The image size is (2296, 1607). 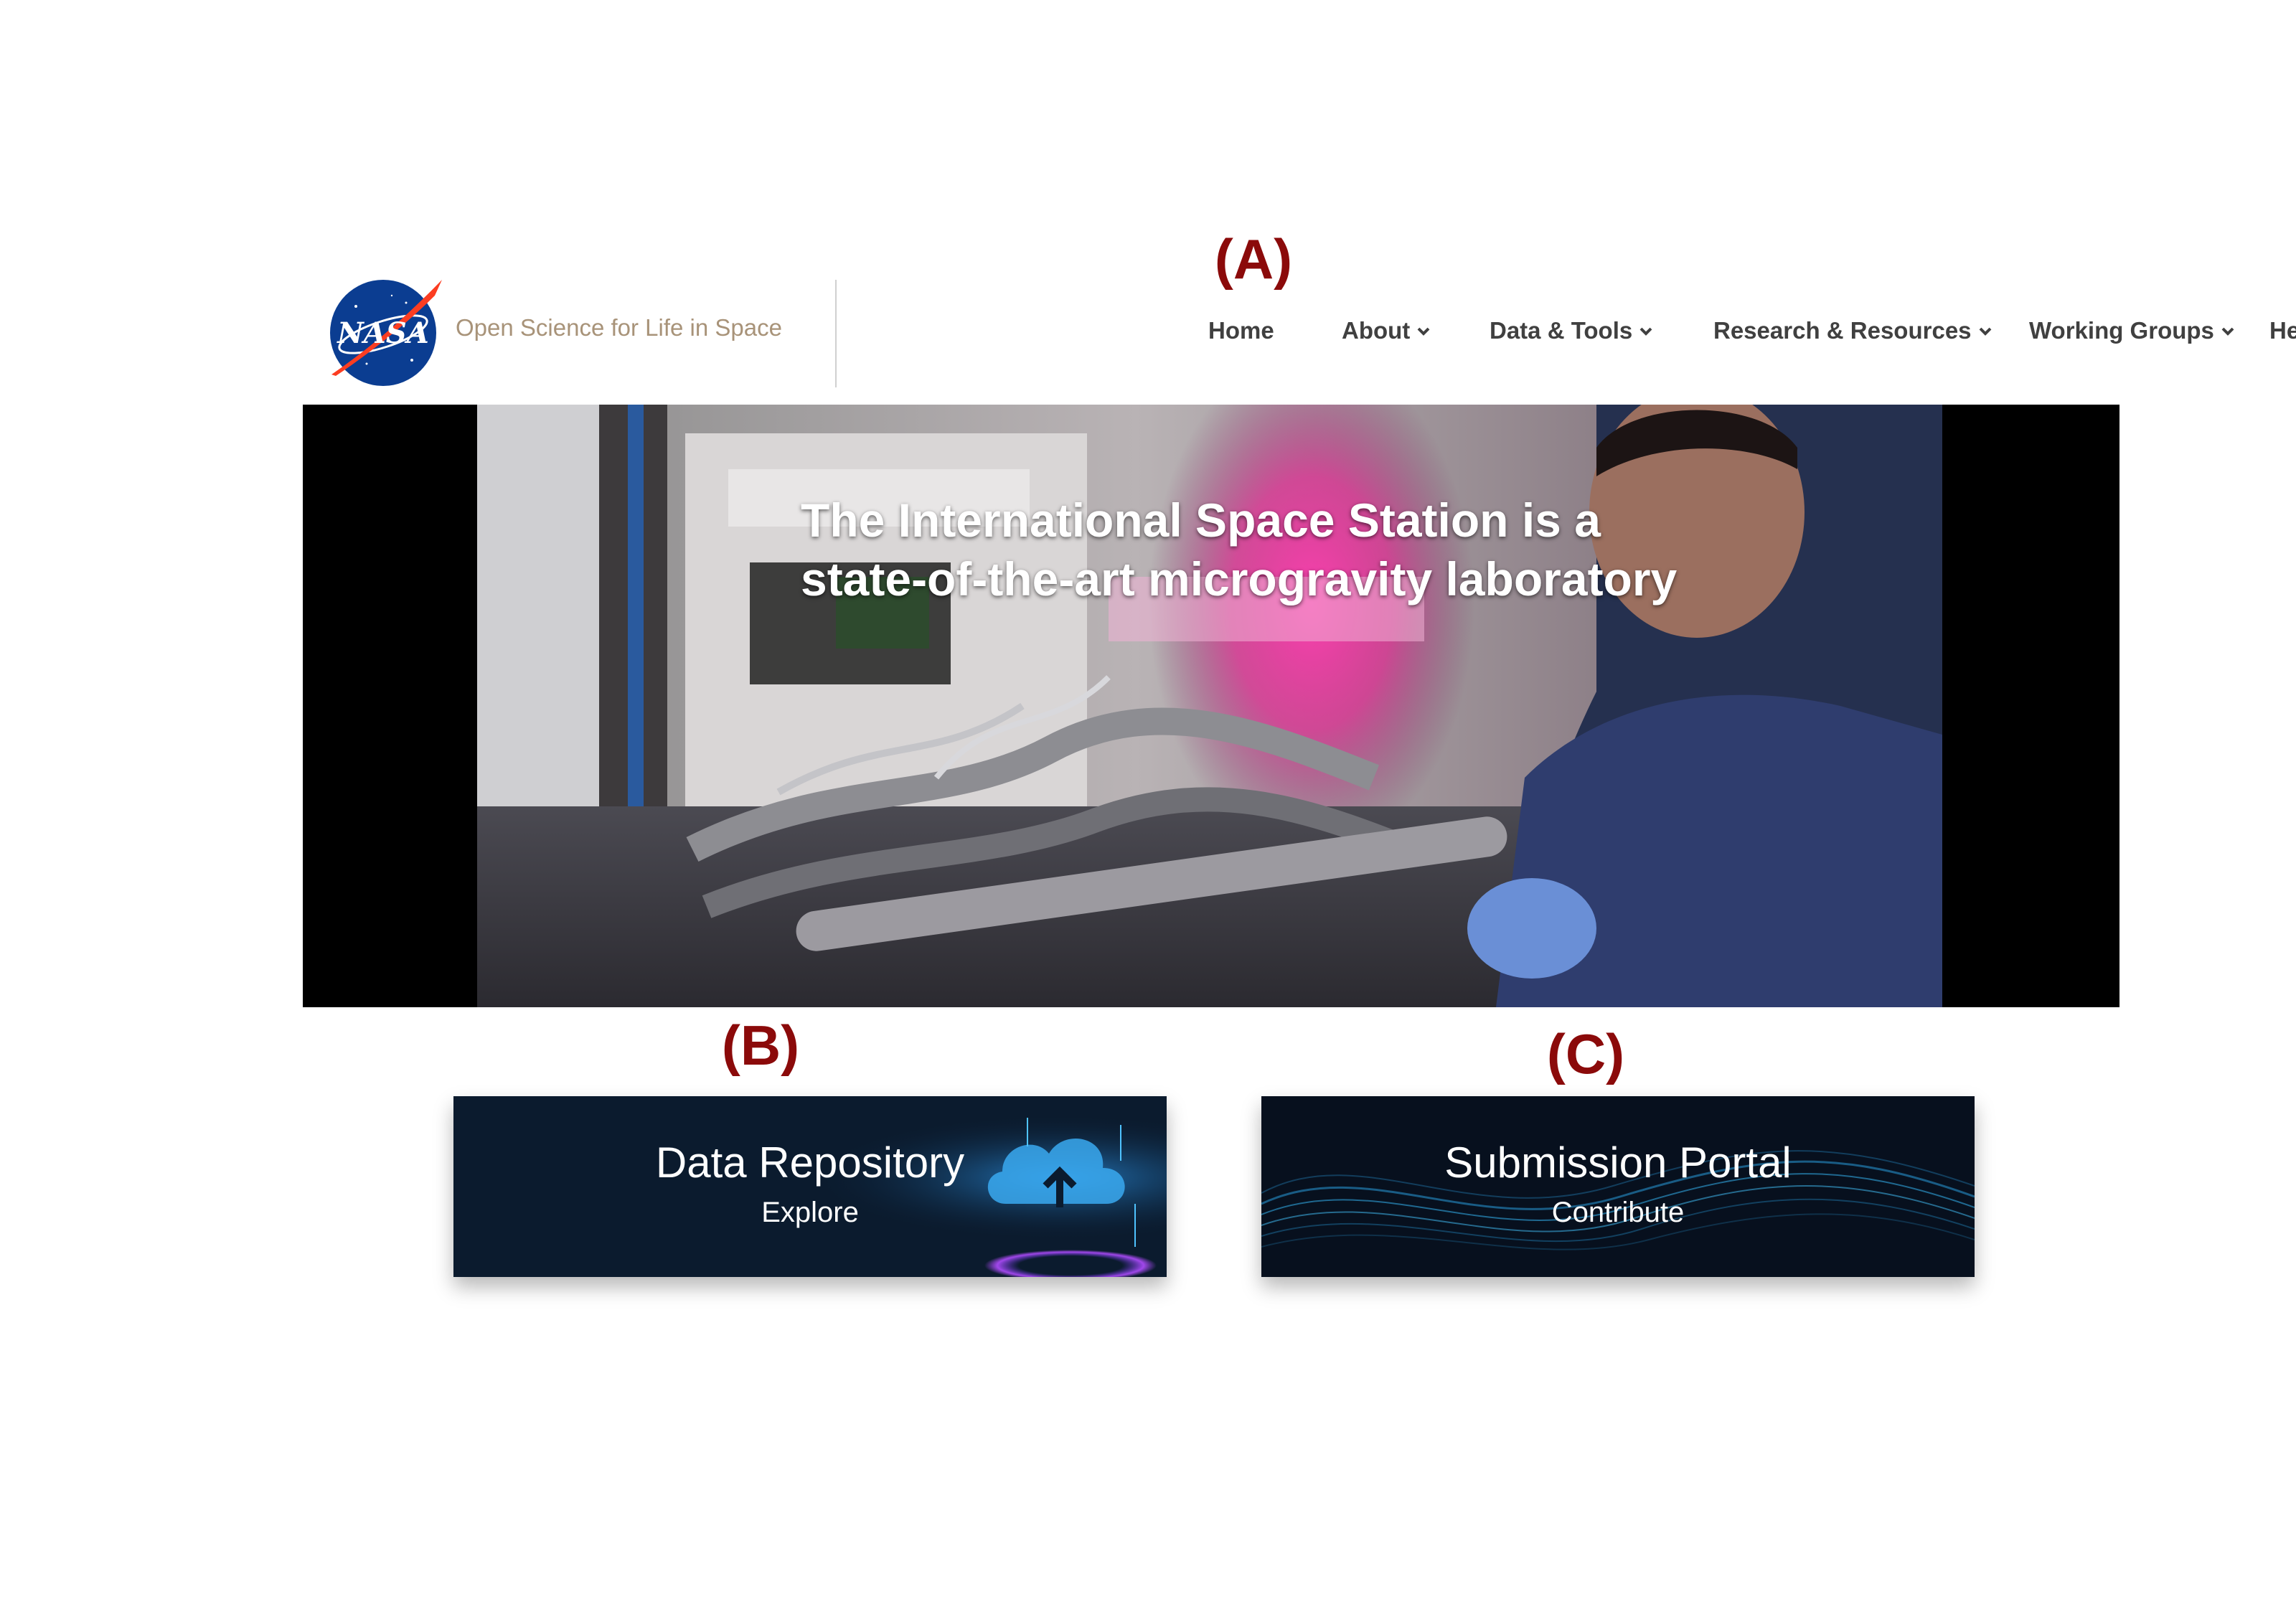 What do you see at coordinates (1586, 1053) in the screenshot?
I see `annotation-label-c: (C)` at bounding box center [1586, 1053].